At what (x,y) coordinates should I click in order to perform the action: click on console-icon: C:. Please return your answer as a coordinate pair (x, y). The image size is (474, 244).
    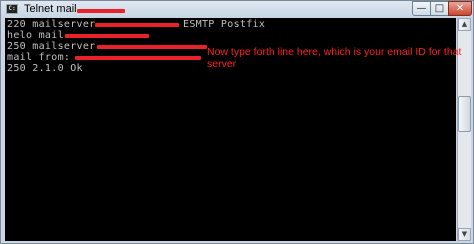
    Looking at the image, I should click on (12, 9).